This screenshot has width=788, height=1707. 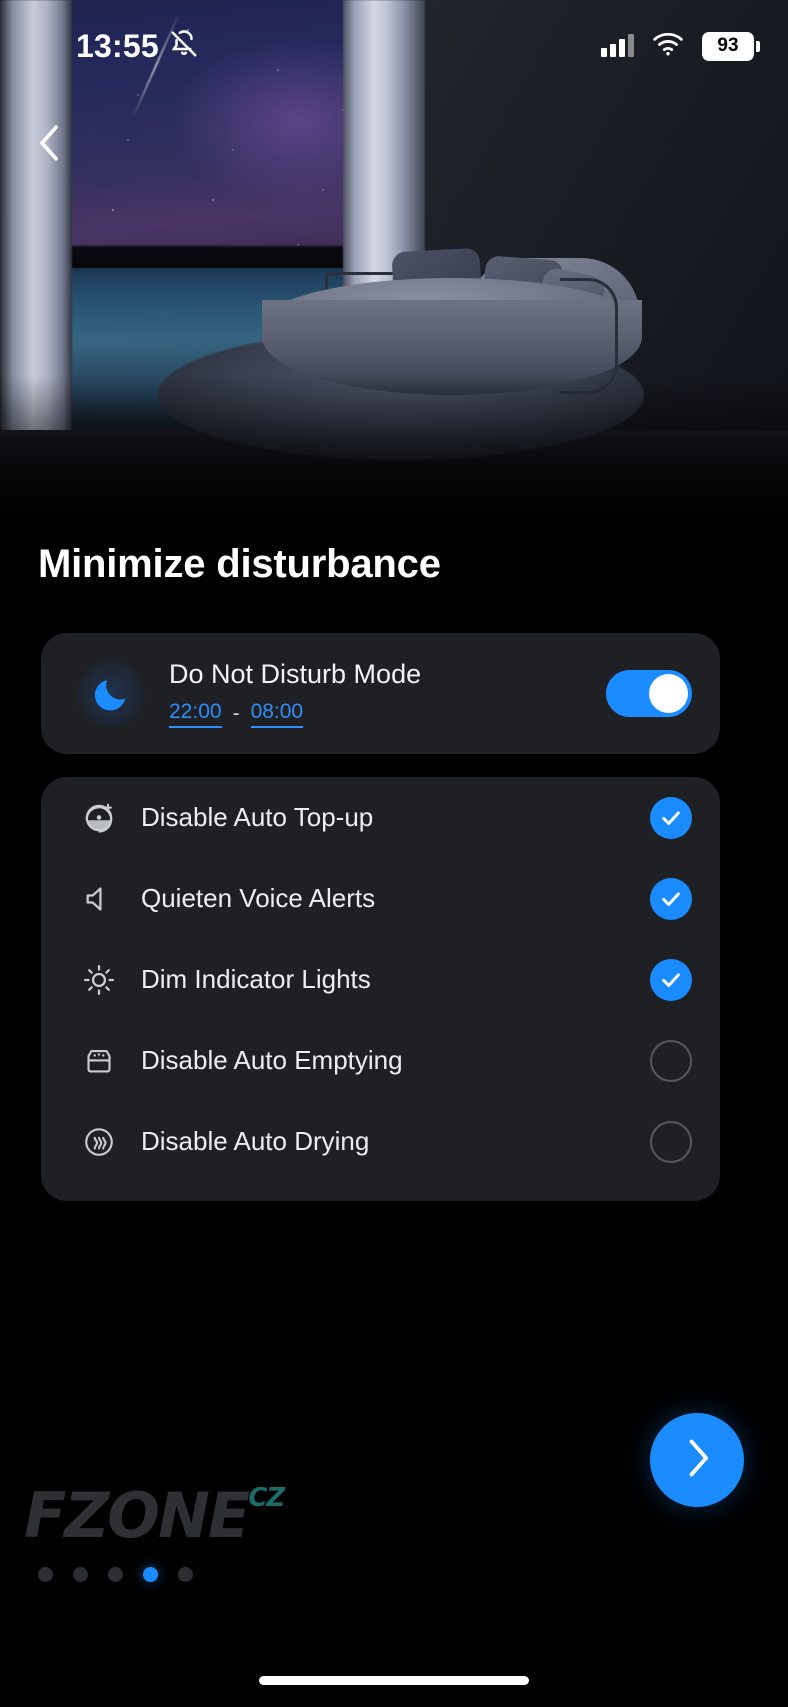 I want to click on page-indicator, so click(x=115, y=1574).